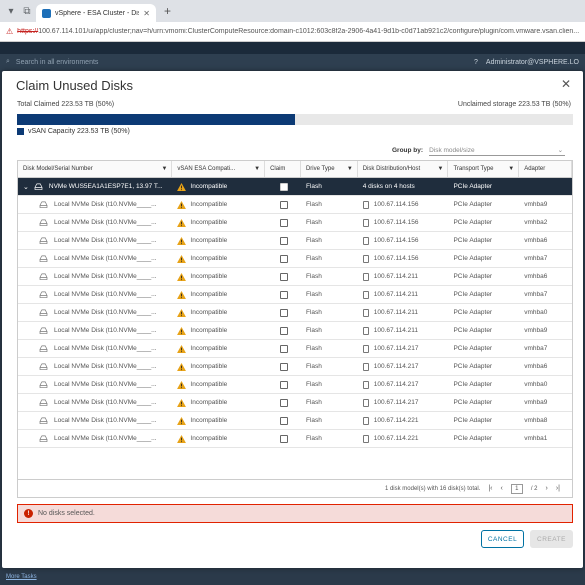 The image size is (585, 585). Describe the element at coordinates (219, 169) in the screenshot. I see `col-esa-compat-header: vSAN ESA Compati... ▼` at that location.